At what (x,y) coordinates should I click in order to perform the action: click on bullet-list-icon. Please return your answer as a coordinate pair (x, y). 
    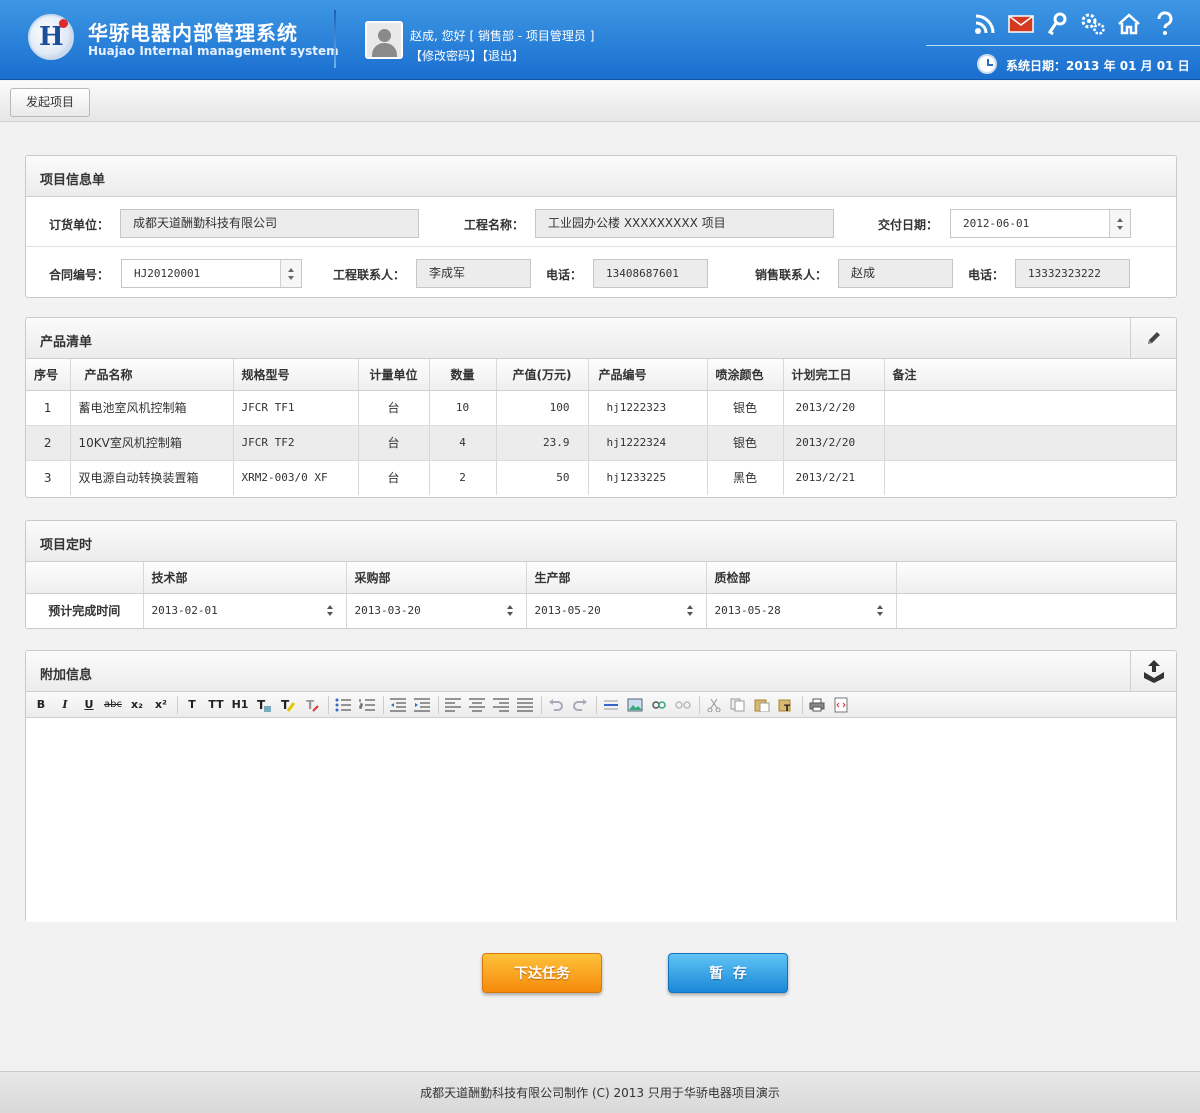
    Looking at the image, I should click on (343, 705).